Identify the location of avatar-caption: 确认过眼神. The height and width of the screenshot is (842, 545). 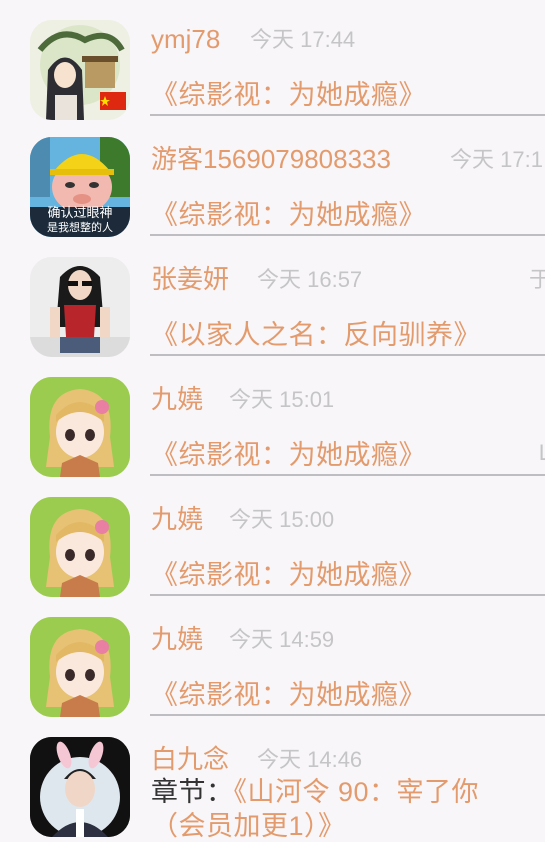
(80, 213).